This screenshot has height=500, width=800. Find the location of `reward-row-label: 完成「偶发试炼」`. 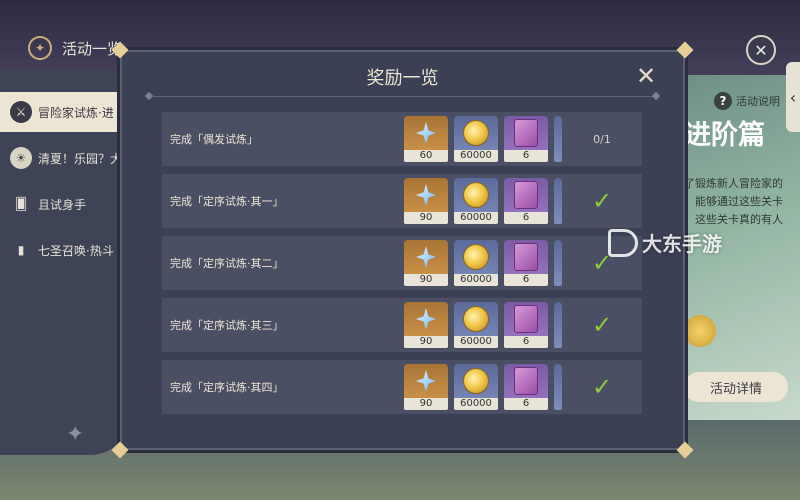

reward-row-label: 完成「偶发试炼」 is located at coordinates (214, 139).